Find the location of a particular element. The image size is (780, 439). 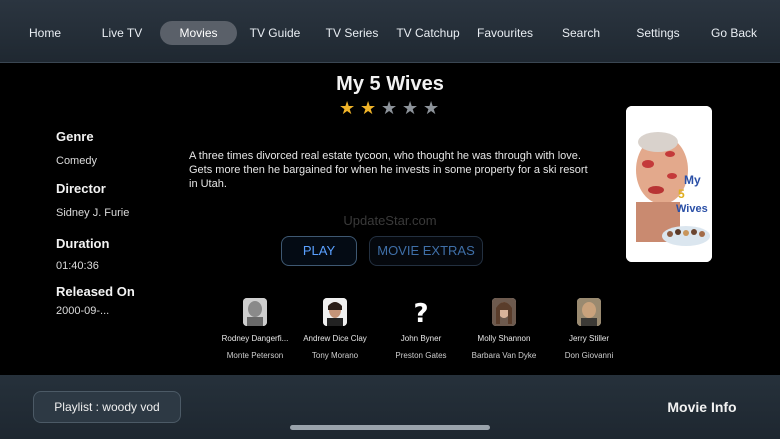

actor-role: Tony Morano is located at coordinates (335, 355).